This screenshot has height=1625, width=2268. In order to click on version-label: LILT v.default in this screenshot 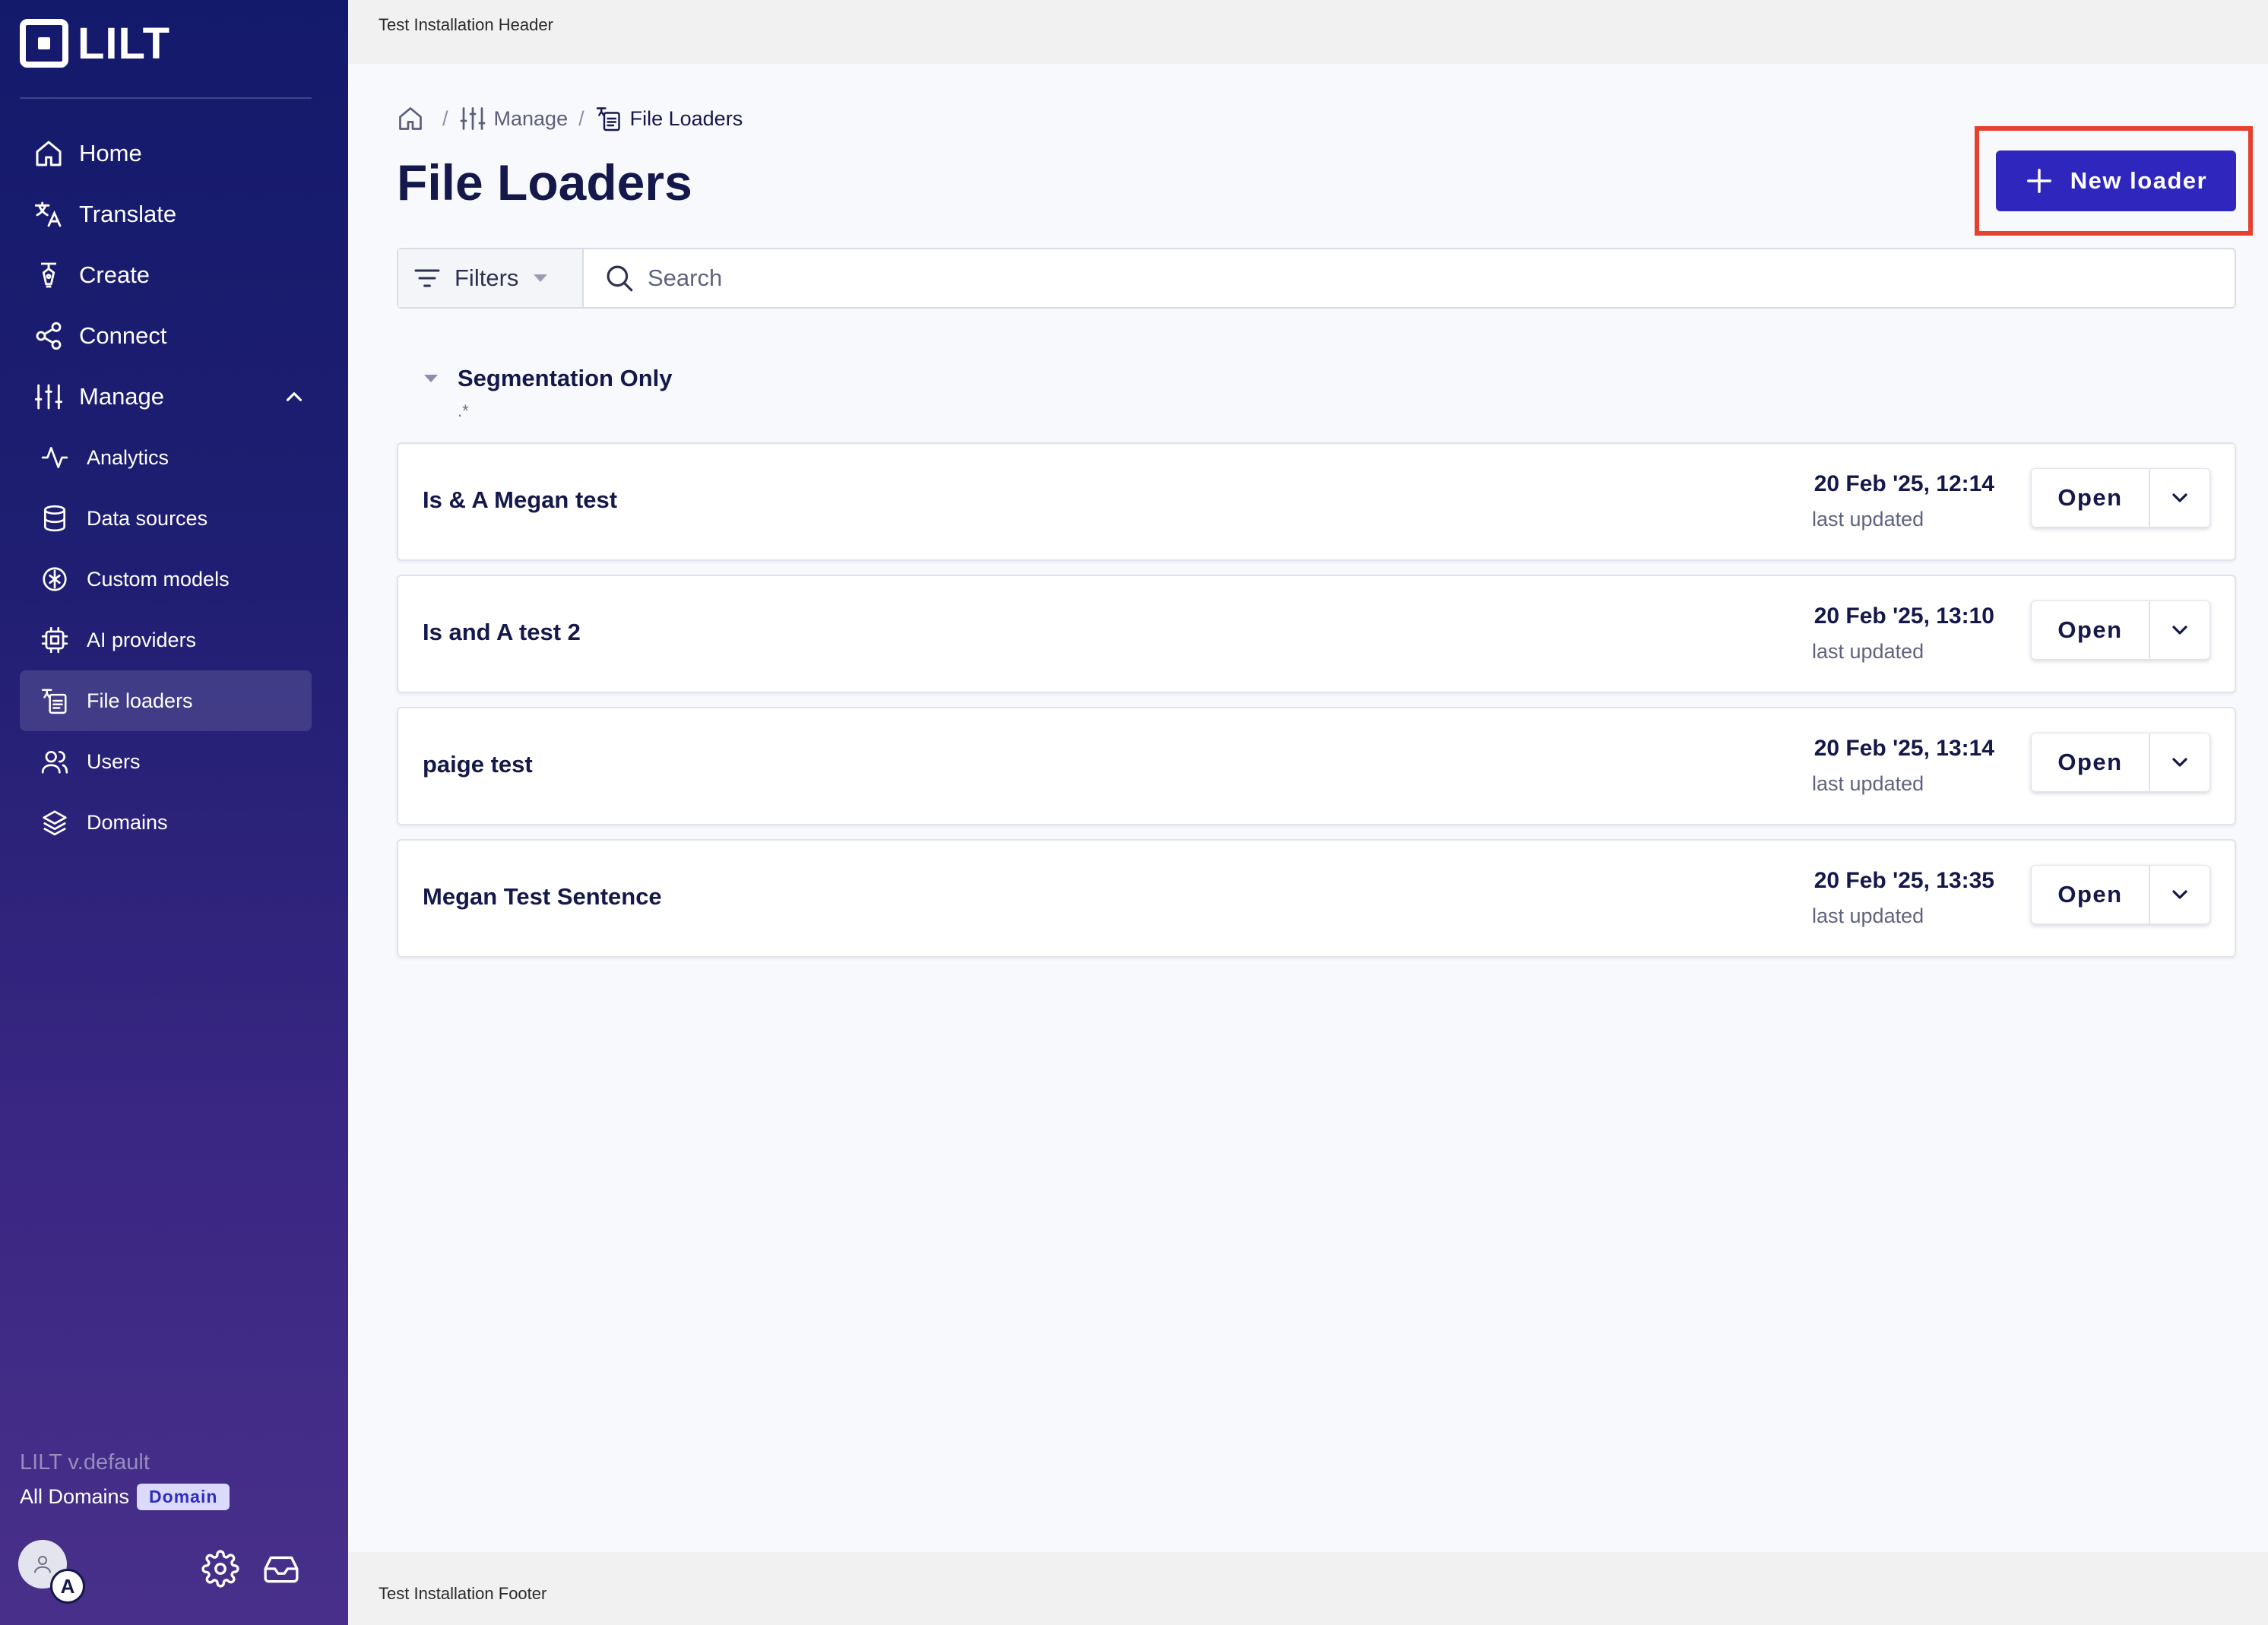, I will do `click(85, 1463)`.